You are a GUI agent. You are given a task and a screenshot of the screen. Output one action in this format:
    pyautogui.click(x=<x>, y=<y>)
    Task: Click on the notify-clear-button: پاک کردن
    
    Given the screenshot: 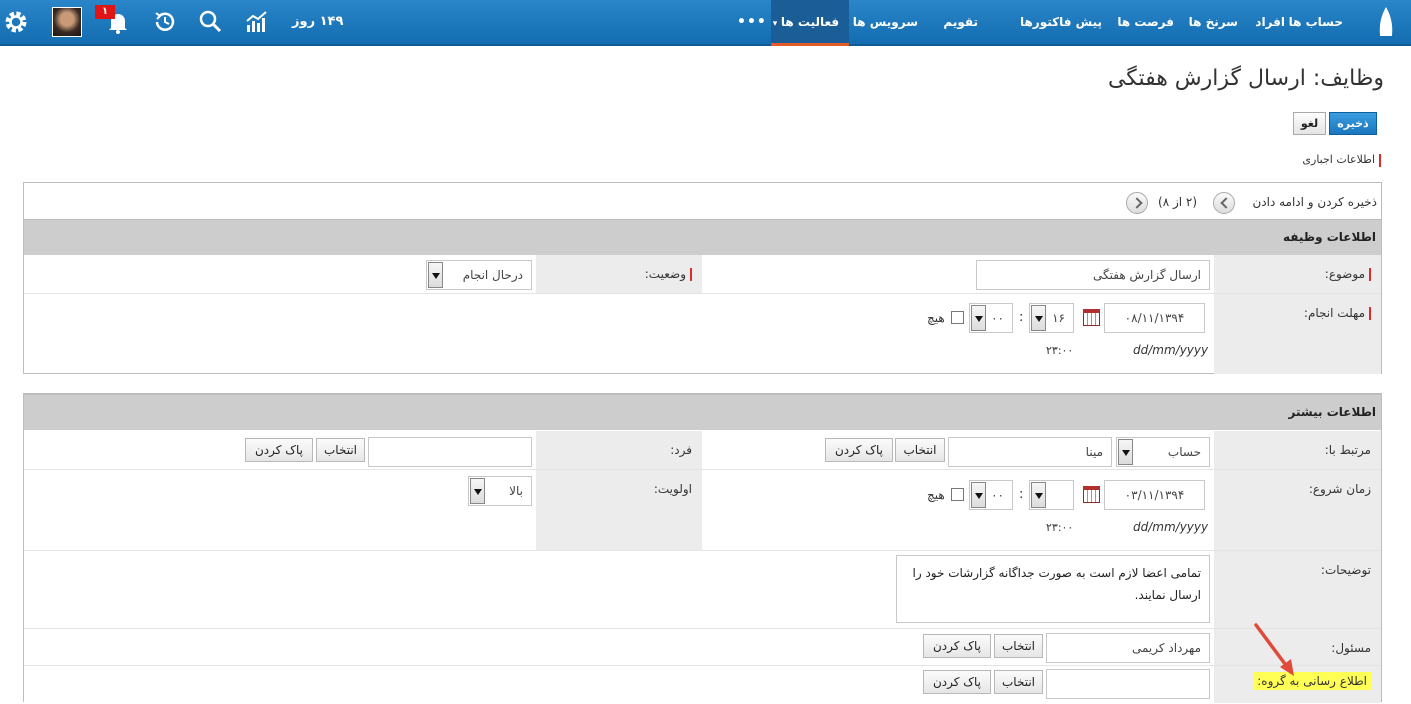 What is the action you would take?
    pyautogui.click(x=957, y=682)
    